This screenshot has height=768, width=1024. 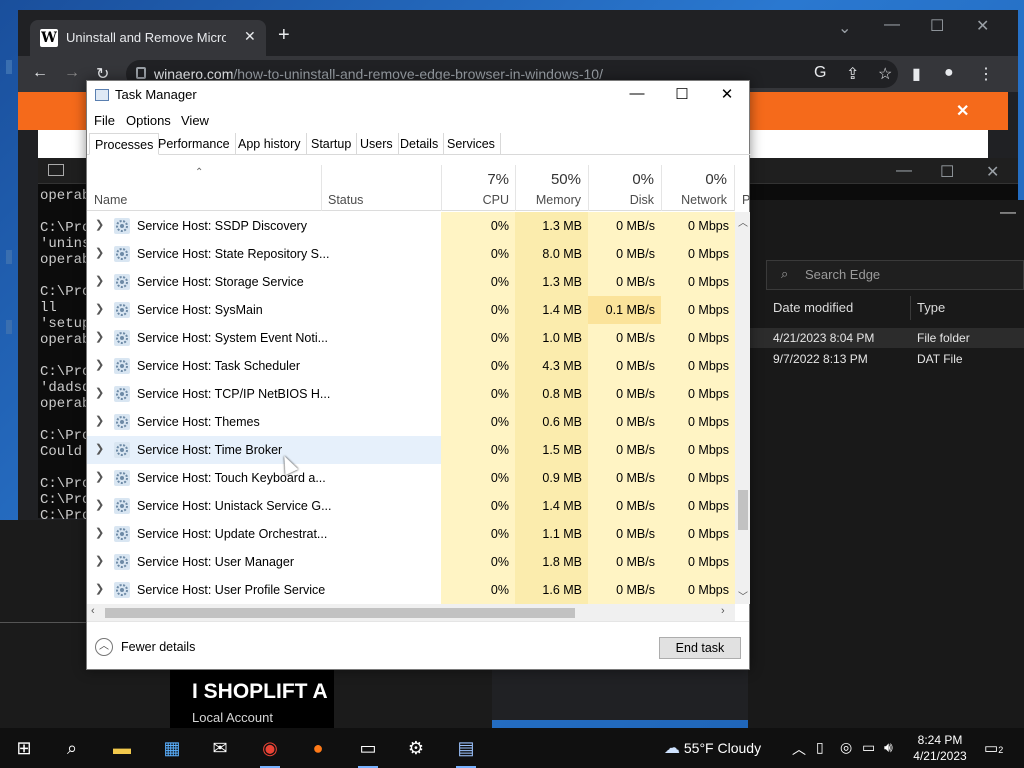 I want to click on menu-options: Options, so click(x=148, y=120).